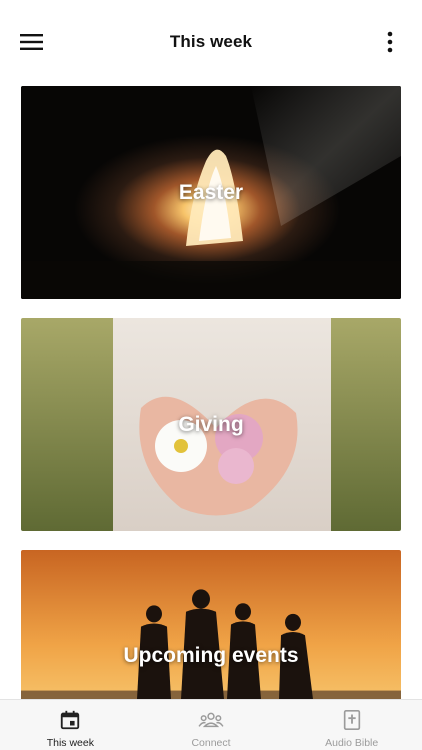 The image size is (422, 750). I want to click on bible-cross-icon, so click(351, 720).